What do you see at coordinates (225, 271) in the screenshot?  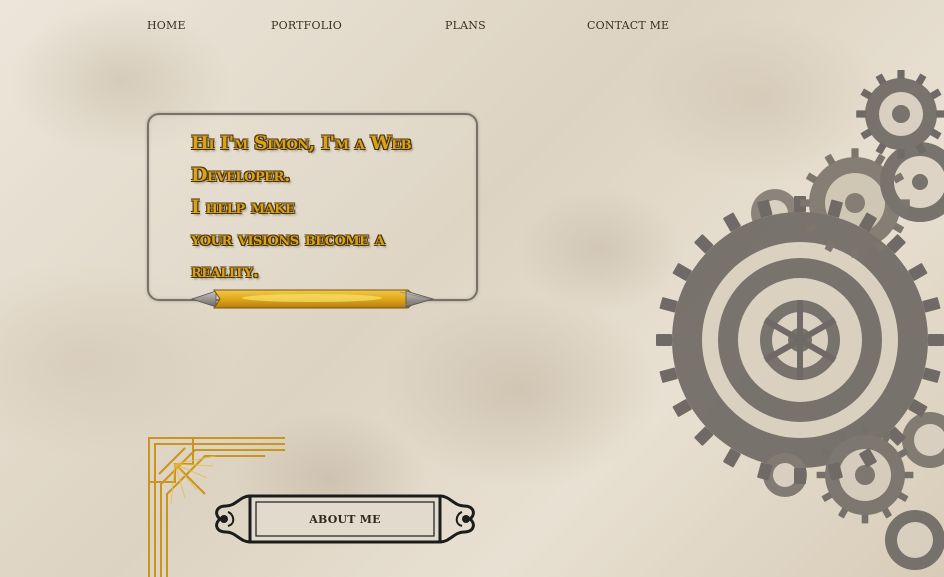 I see `hero-line: reality.` at bounding box center [225, 271].